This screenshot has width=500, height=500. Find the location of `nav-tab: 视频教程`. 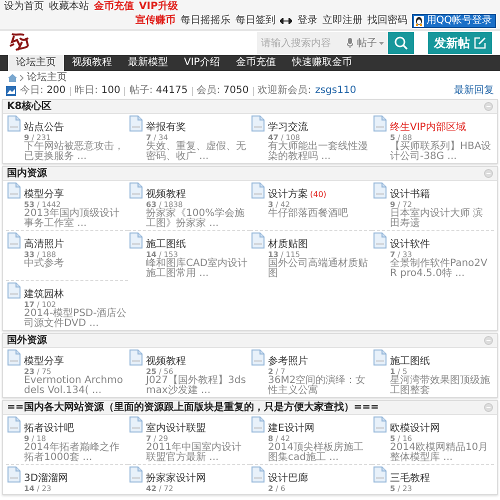

nav-tab: 视频教程 is located at coordinates (92, 63).